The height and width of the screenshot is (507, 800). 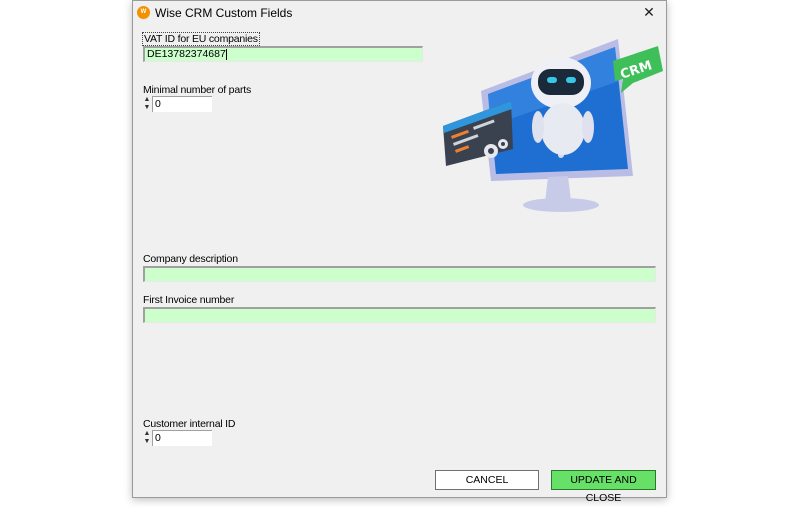 I want to click on cancel-button: CANCEL, so click(x=487, y=480).